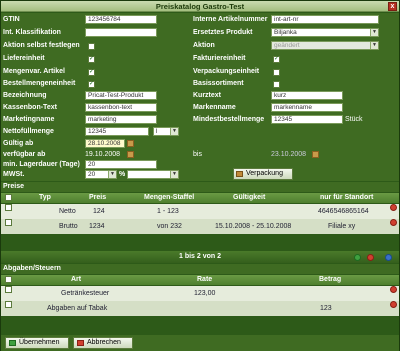 Image resolution: width=400 pixels, height=351 pixels. Describe the element at coordinates (122, 174) in the screenshot. I see `mwst-unit: %` at that location.